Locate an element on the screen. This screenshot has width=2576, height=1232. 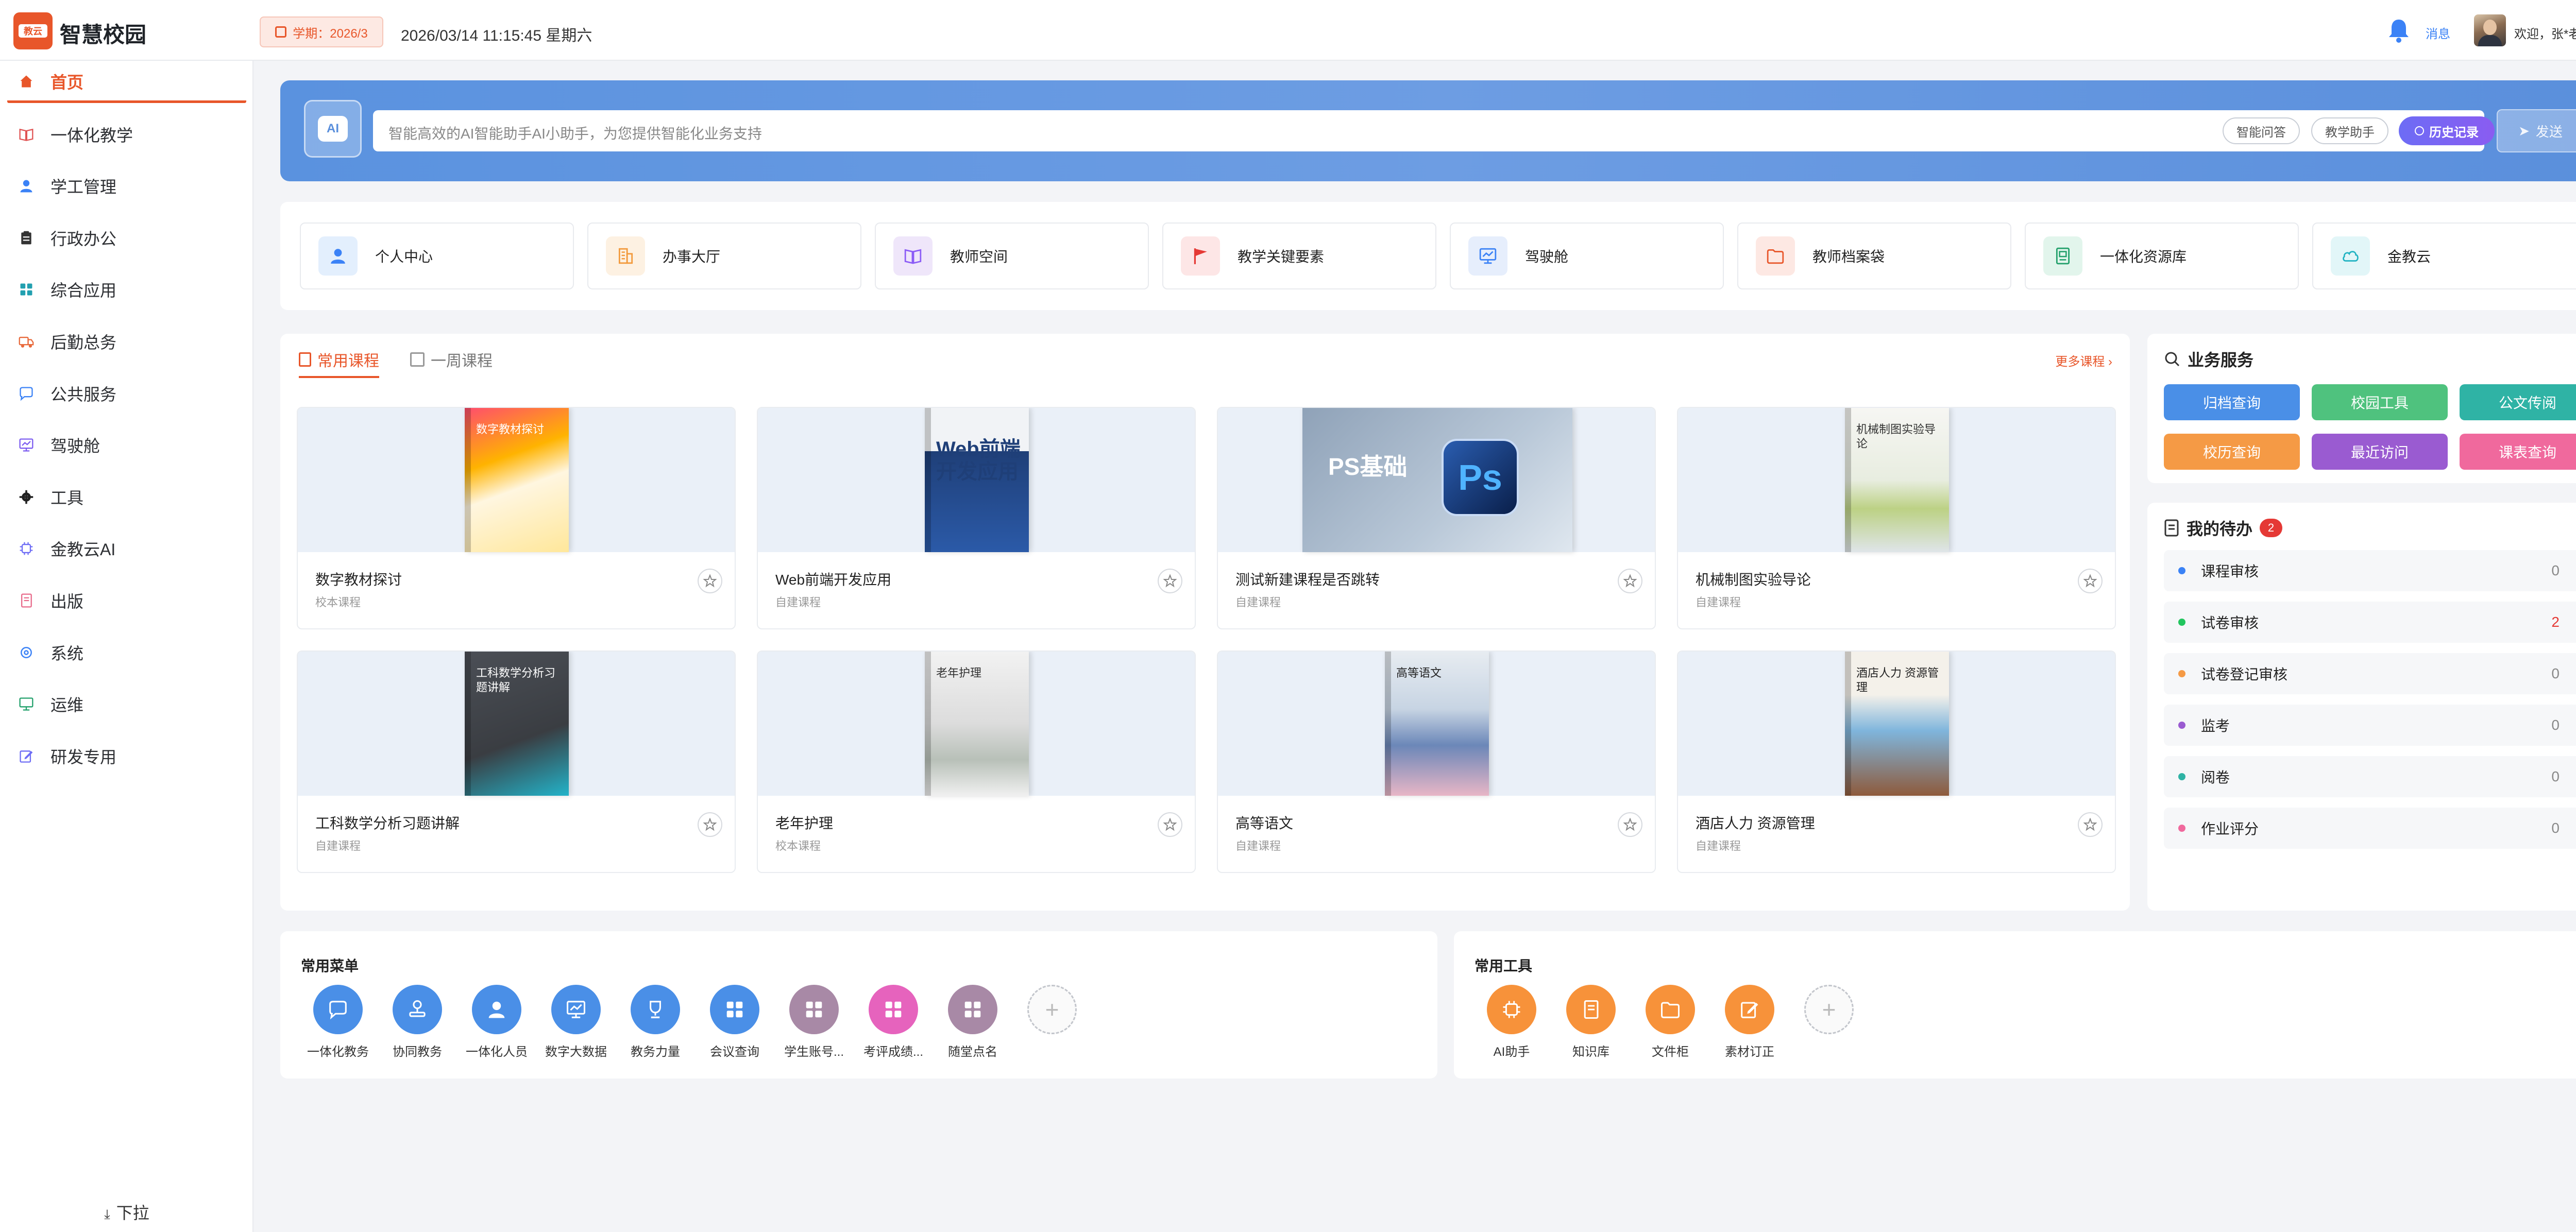
todo-item: 试卷登记审核 0 › is located at coordinates (2370, 673).